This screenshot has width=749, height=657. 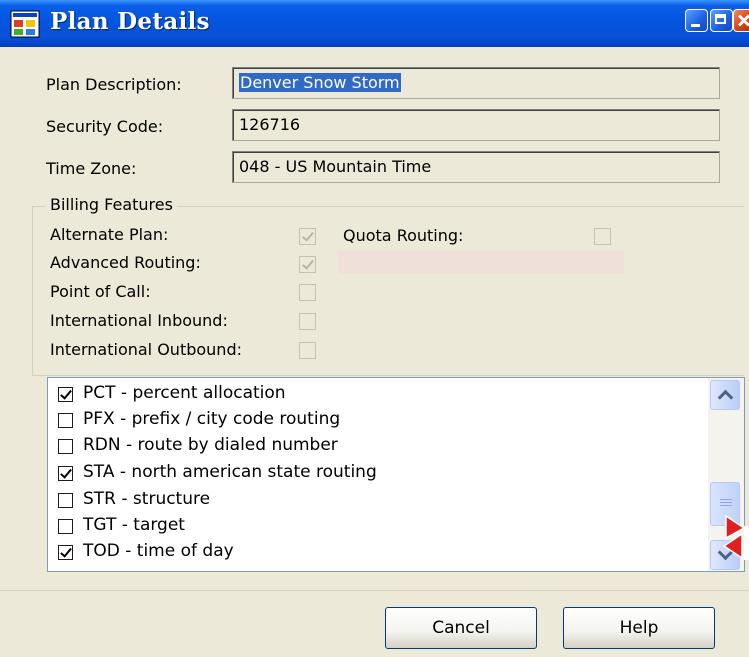 What do you see at coordinates (735, 537) in the screenshot?
I see `split-marker-icon` at bounding box center [735, 537].